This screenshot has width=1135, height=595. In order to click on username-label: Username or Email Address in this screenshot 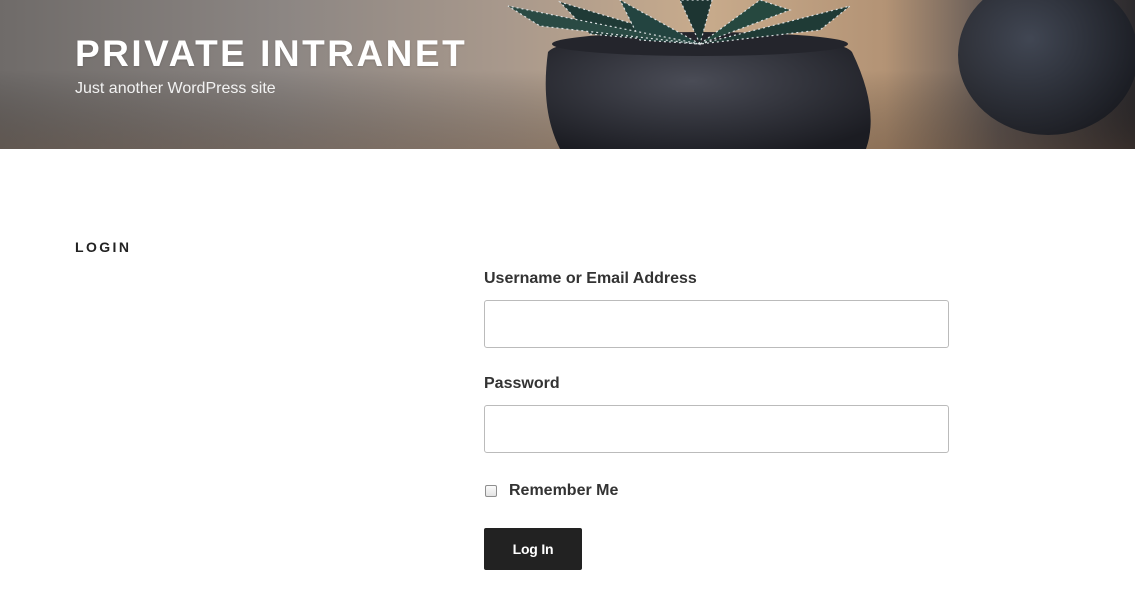, I will do `click(590, 278)`.